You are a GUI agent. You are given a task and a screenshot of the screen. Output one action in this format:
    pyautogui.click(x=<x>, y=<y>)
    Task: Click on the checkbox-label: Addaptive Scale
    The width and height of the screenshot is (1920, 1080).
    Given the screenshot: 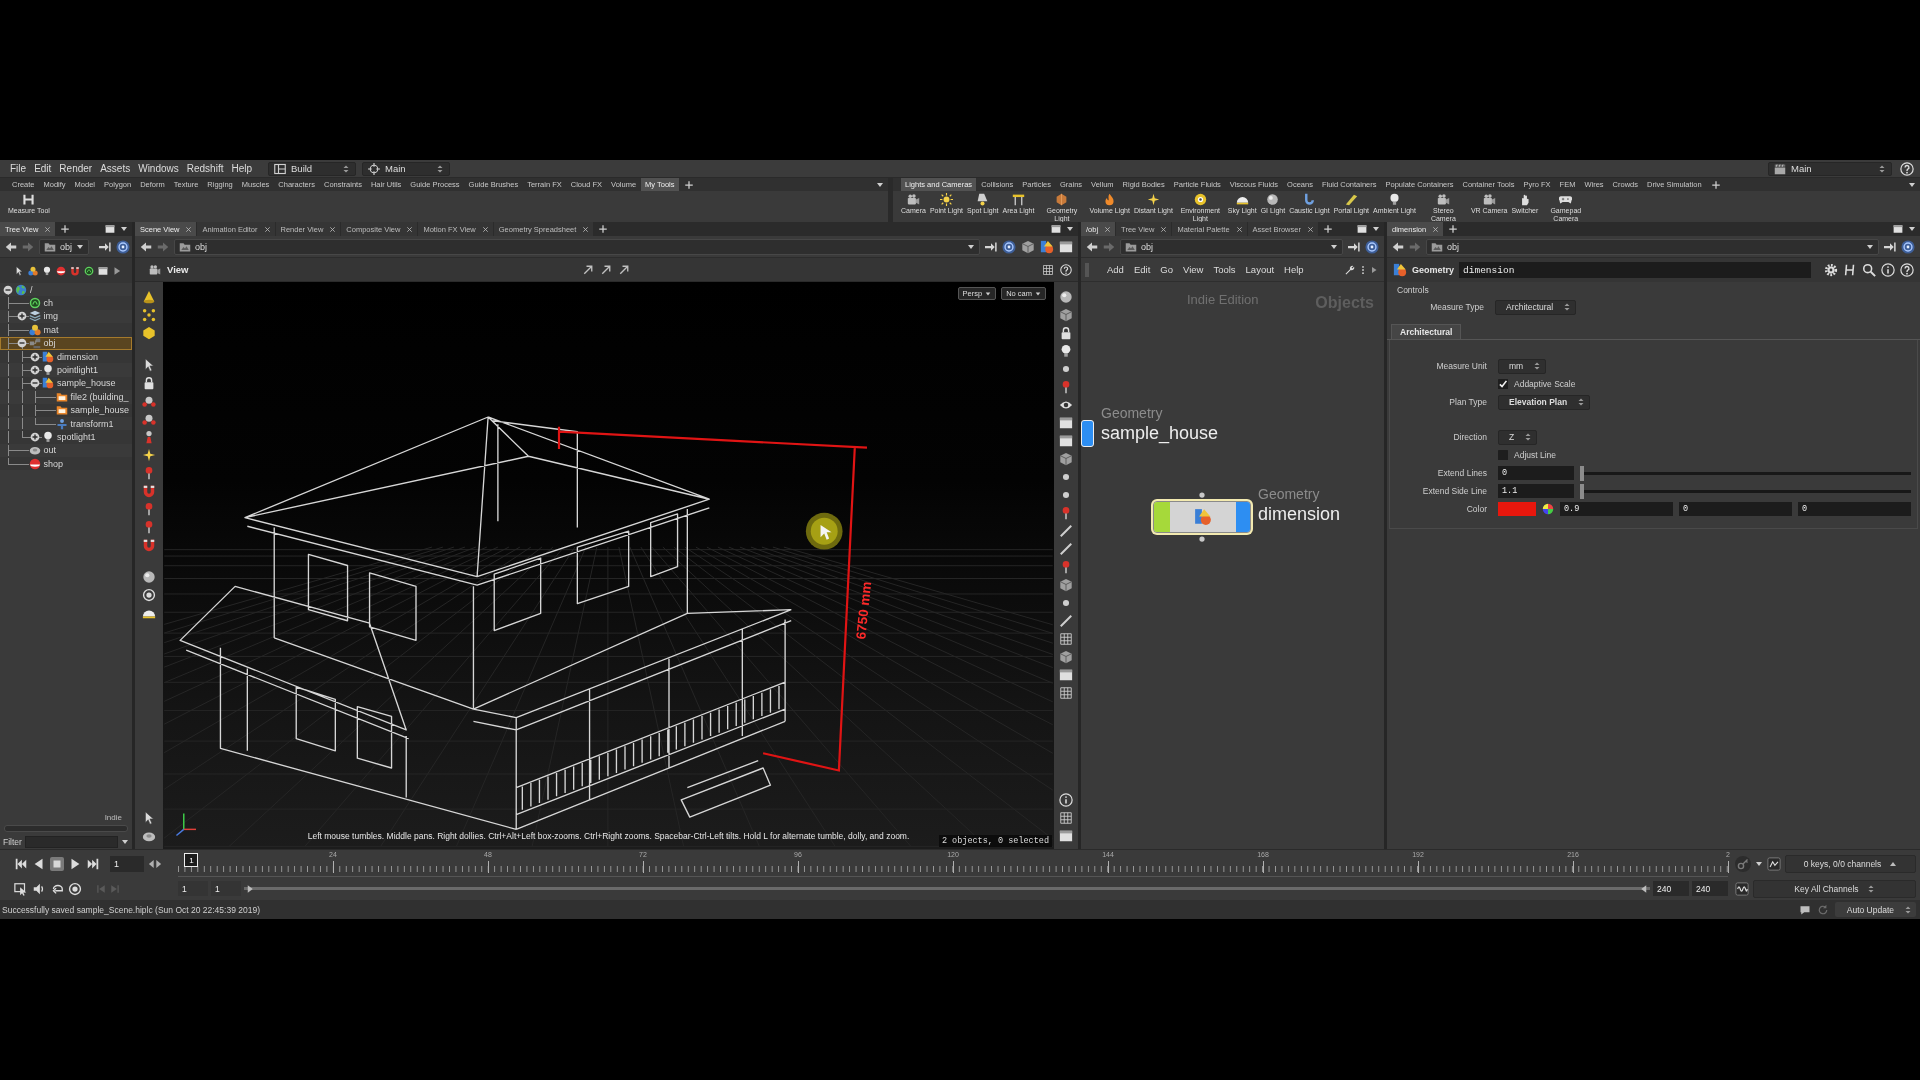 What is the action you would take?
    pyautogui.click(x=1545, y=384)
    